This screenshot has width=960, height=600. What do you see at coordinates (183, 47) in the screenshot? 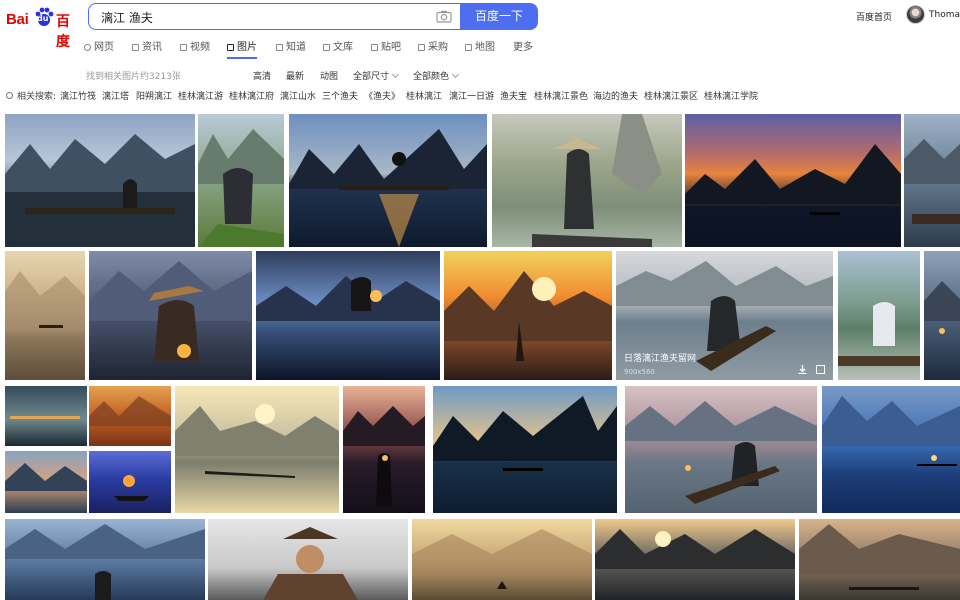
I see `video-icon` at bounding box center [183, 47].